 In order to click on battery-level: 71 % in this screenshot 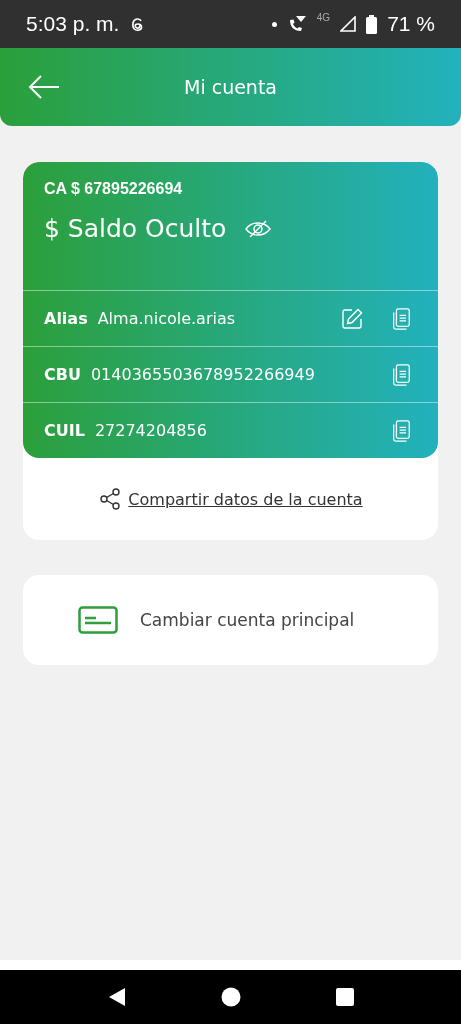, I will do `click(411, 24)`.